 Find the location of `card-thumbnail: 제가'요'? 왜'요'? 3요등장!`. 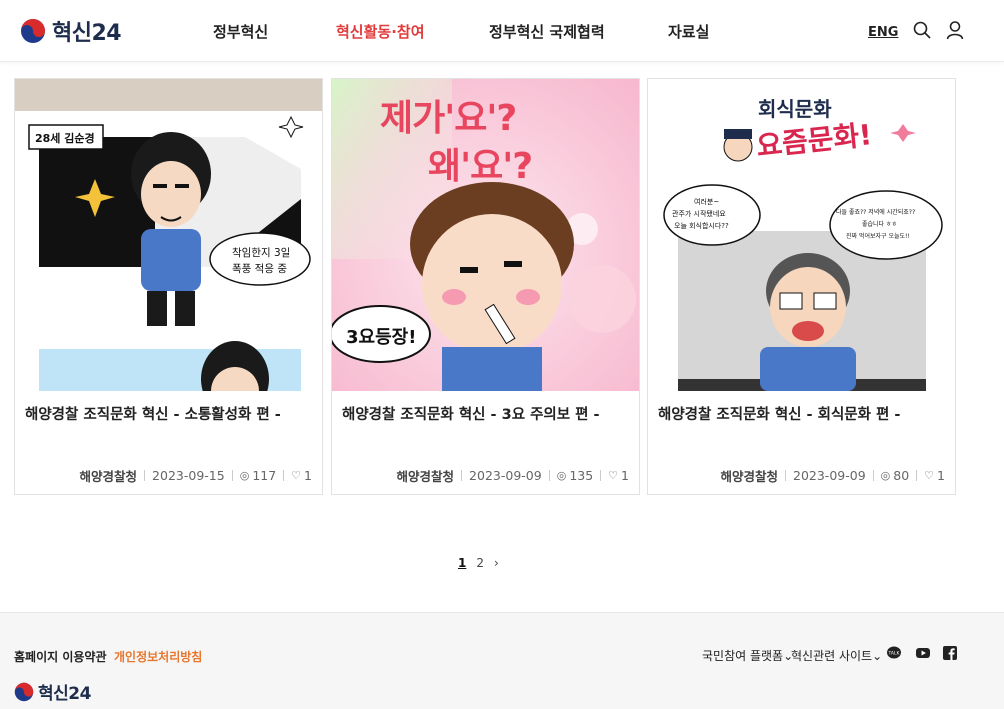

card-thumbnail: 제가'요'? 왜'요'? 3요등장! is located at coordinates (485, 235).